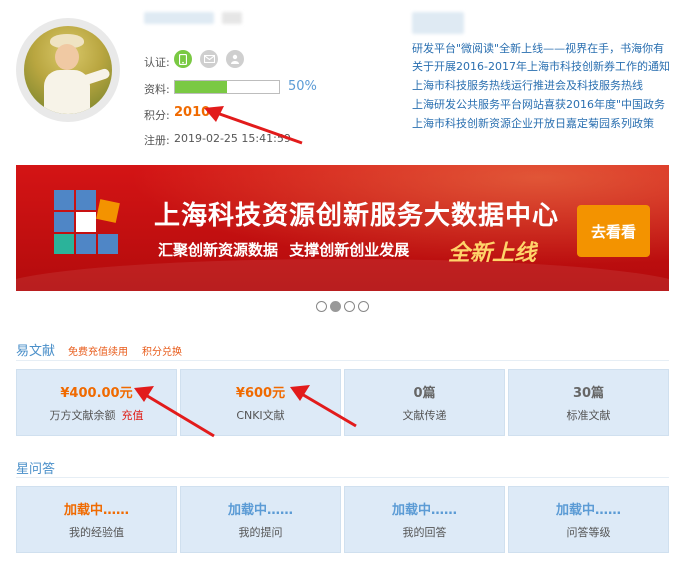 The image size is (690, 576). I want to click on card-value: ¥600元, so click(260, 393).